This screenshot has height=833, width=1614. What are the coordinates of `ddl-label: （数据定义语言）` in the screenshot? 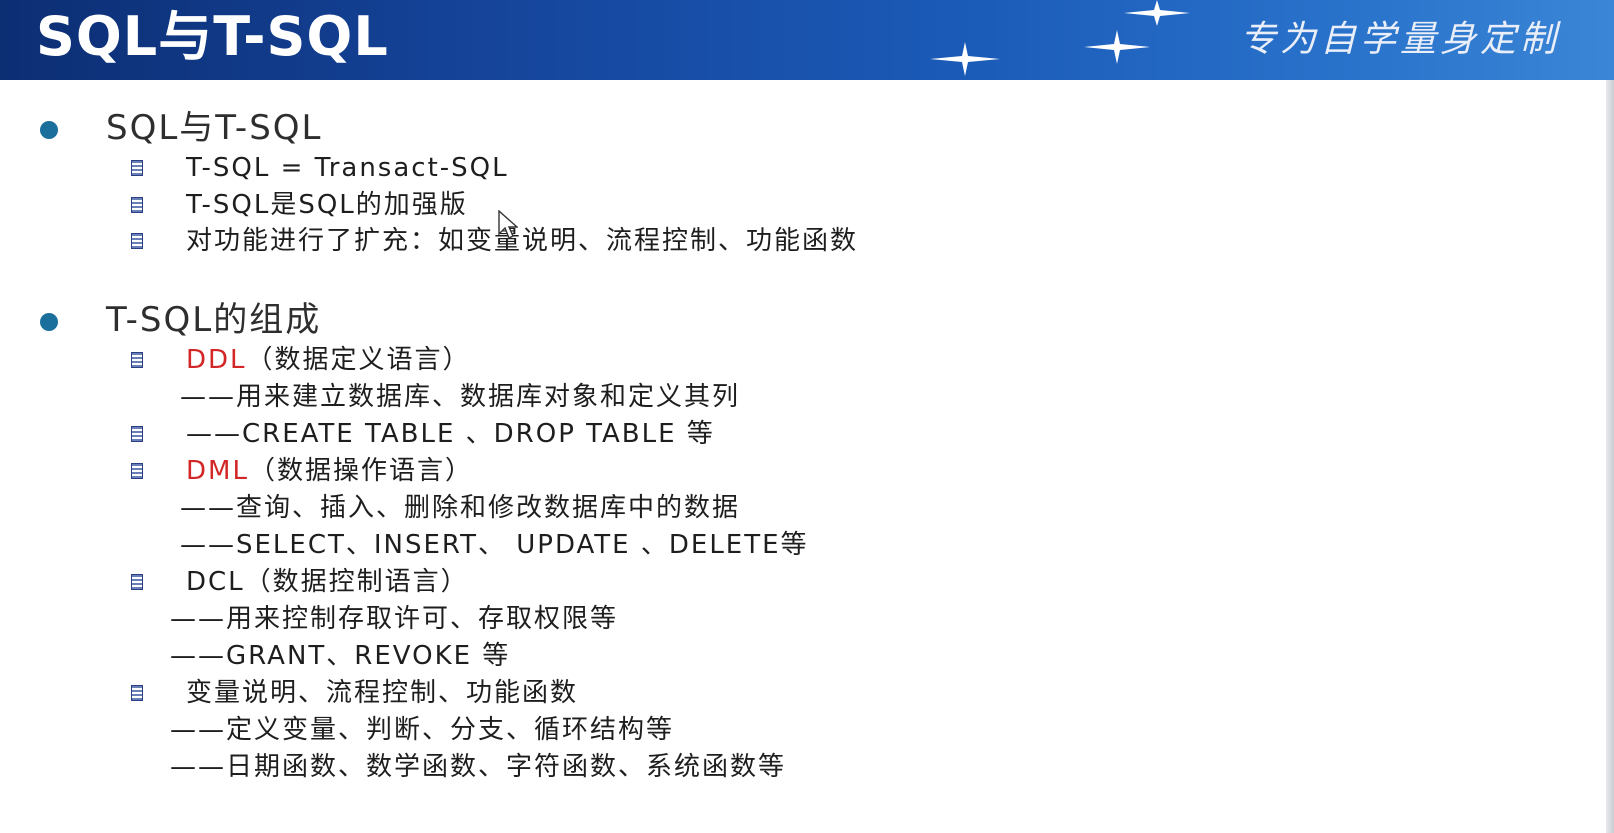 It's located at (358, 360).